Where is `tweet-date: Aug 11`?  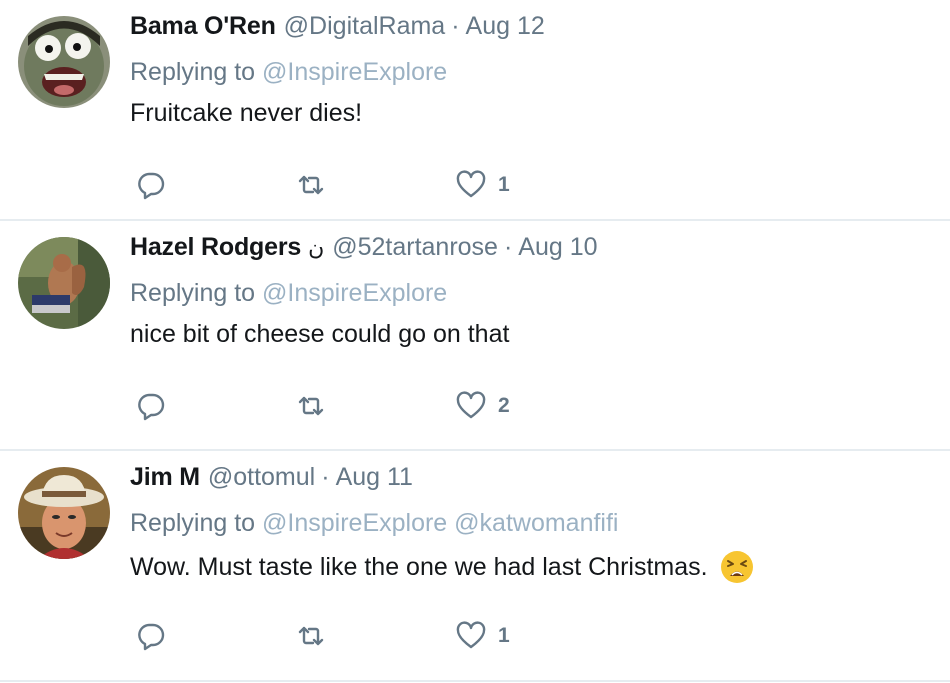
tweet-date: Aug 11 is located at coordinates (374, 477).